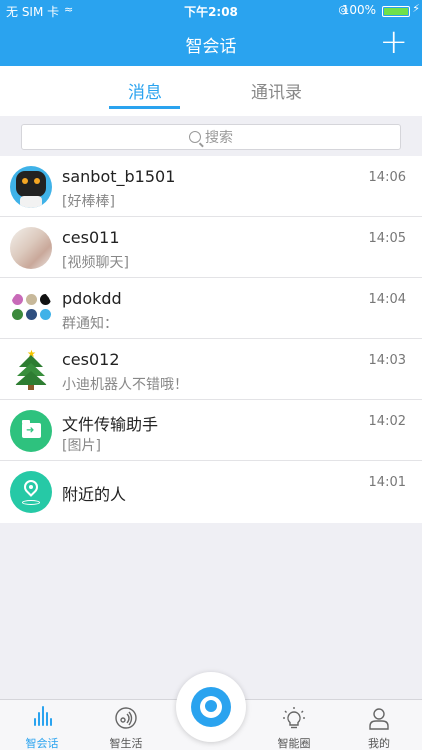 The height and width of the screenshot is (750, 422). What do you see at coordinates (294, 743) in the screenshot?
I see `tab-bar-label: 智能圈` at bounding box center [294, 743].